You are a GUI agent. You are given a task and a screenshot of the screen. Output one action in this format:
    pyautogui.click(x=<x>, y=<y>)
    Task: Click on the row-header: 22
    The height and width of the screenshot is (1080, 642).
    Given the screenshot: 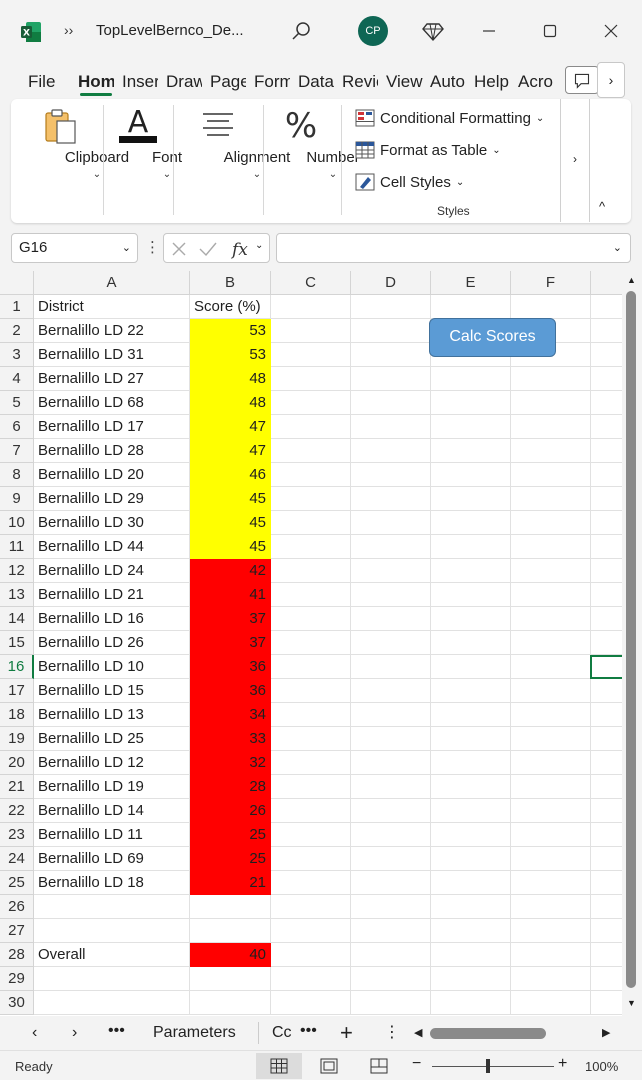 What is the action you would take?
    pyautogui.click(x=17, y=811)
    